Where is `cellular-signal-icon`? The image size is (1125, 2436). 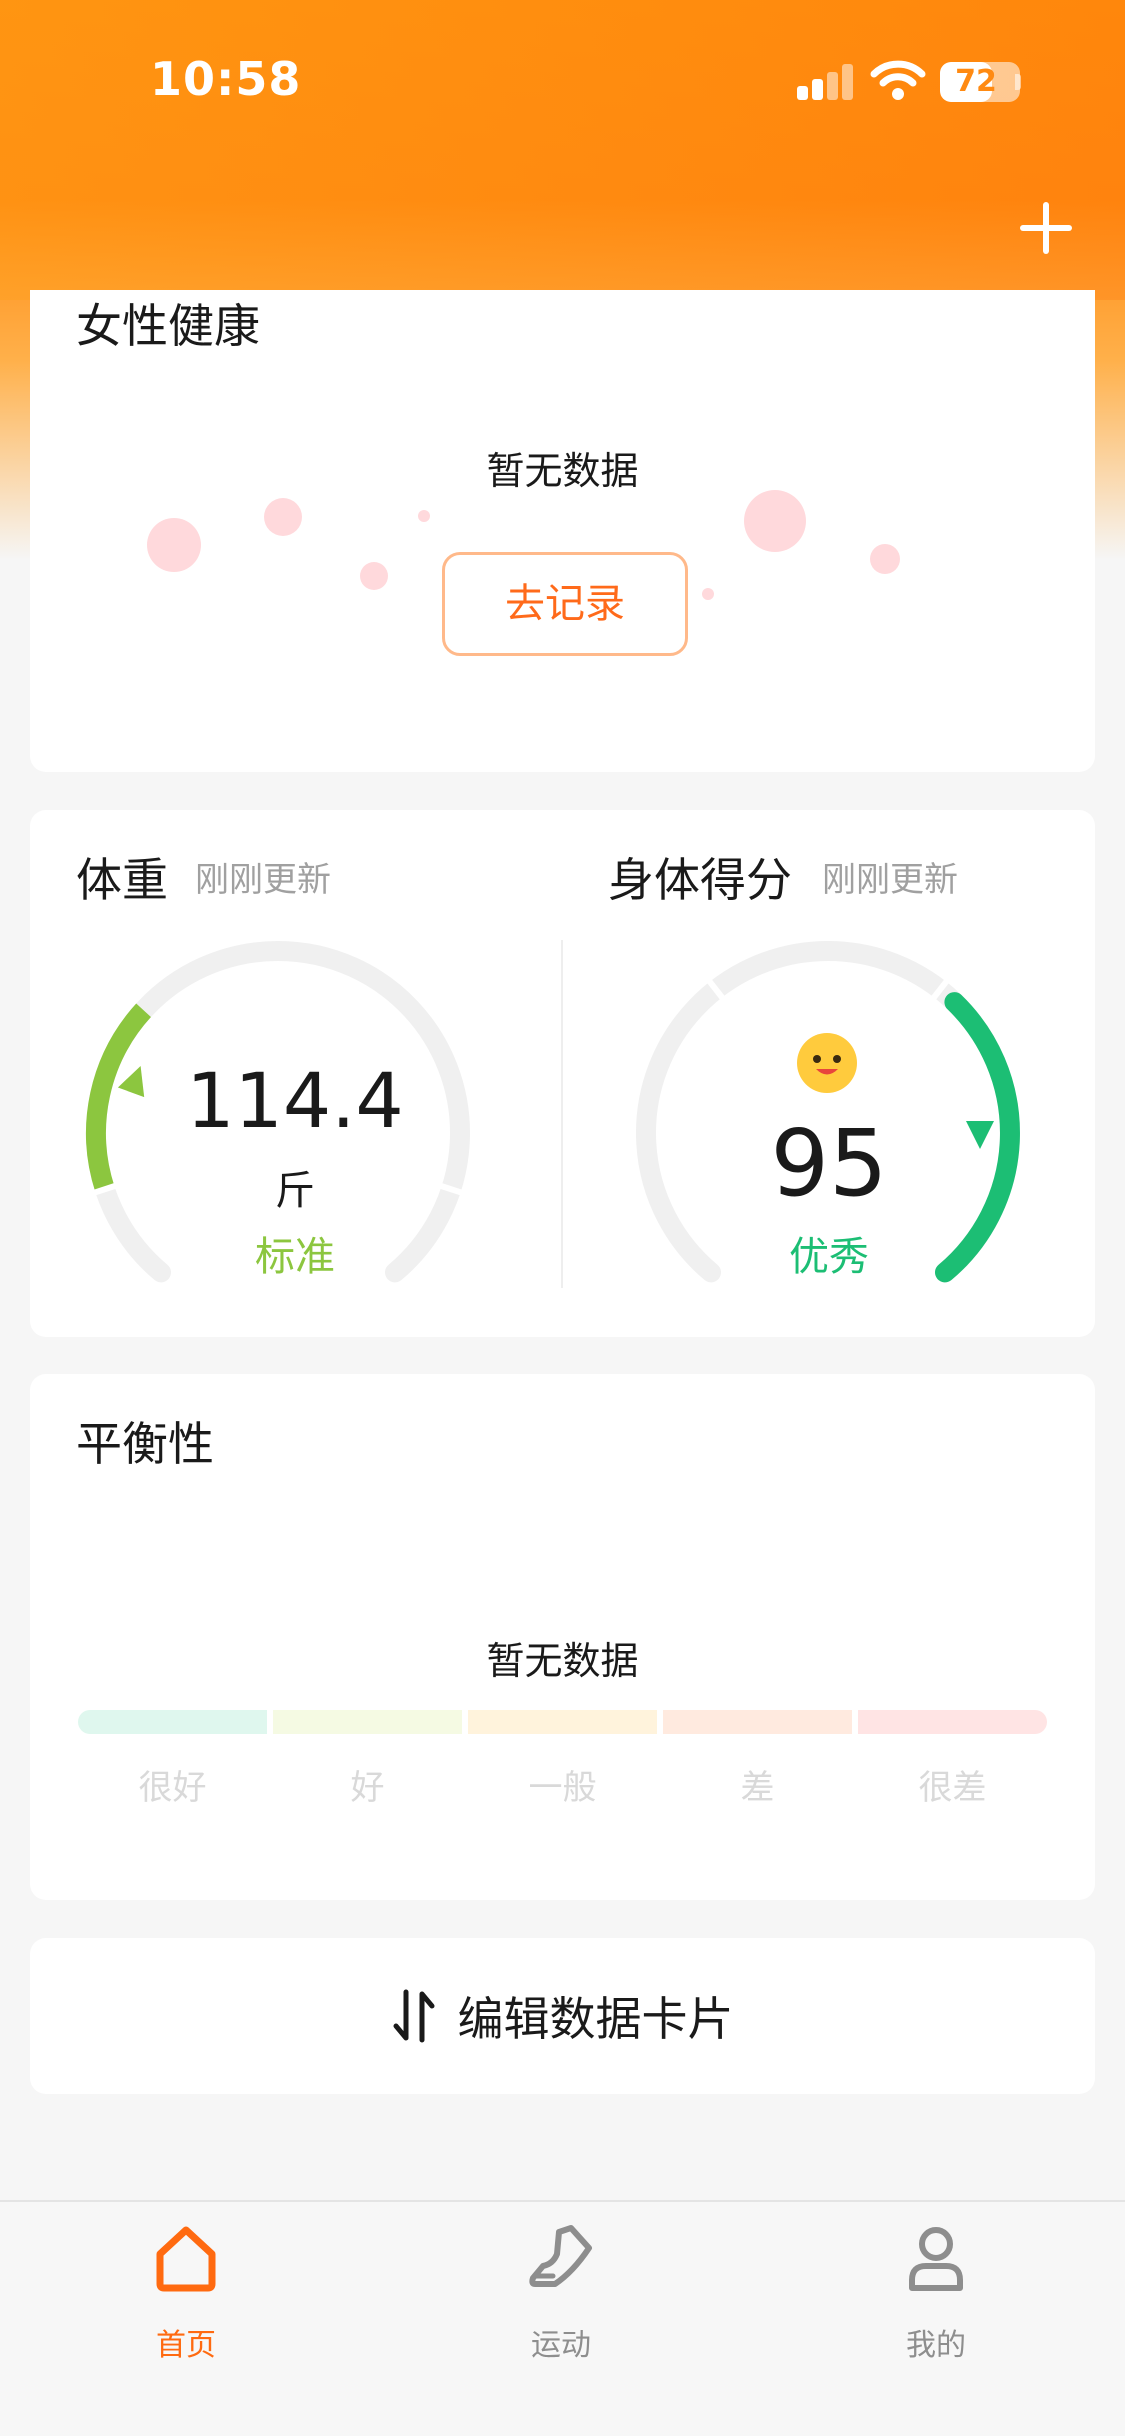
cellular-signal-icon is located at coordinates (826, 82).